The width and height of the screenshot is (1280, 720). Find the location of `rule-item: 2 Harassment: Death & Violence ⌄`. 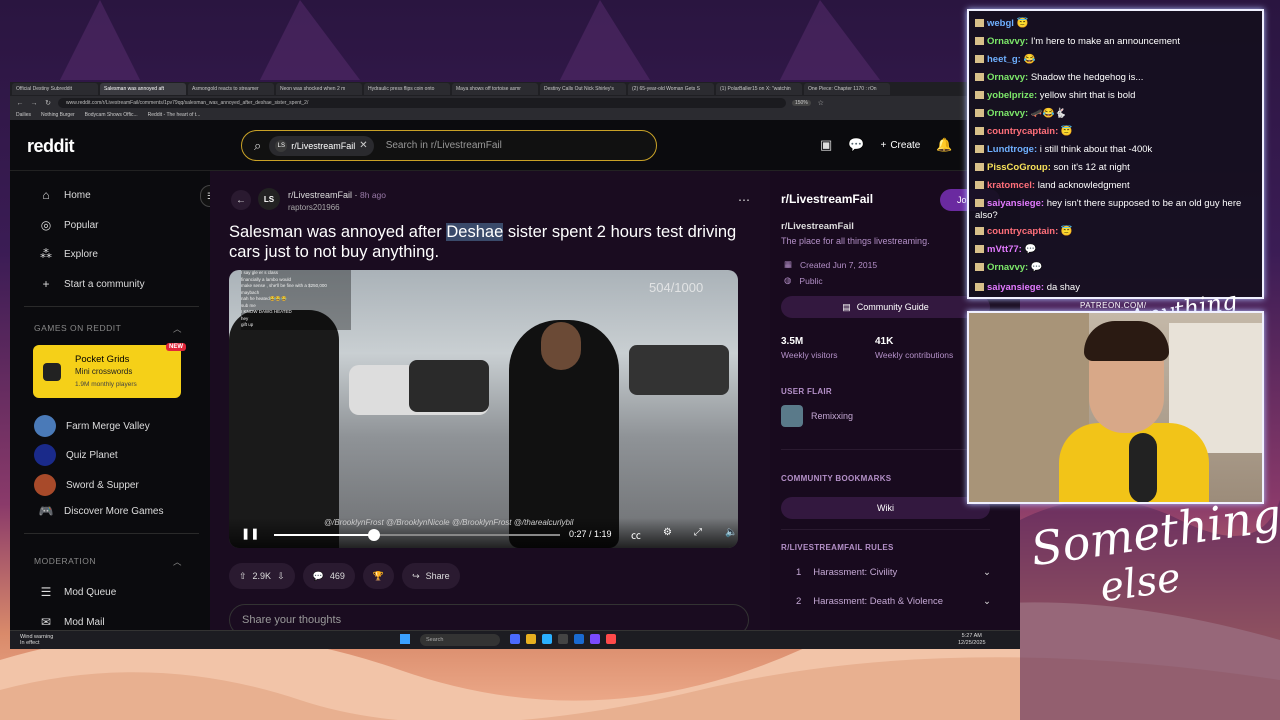

rule-item: 2 Harassment: Death & Violence ⌄ is located at coordinates (893, 601).